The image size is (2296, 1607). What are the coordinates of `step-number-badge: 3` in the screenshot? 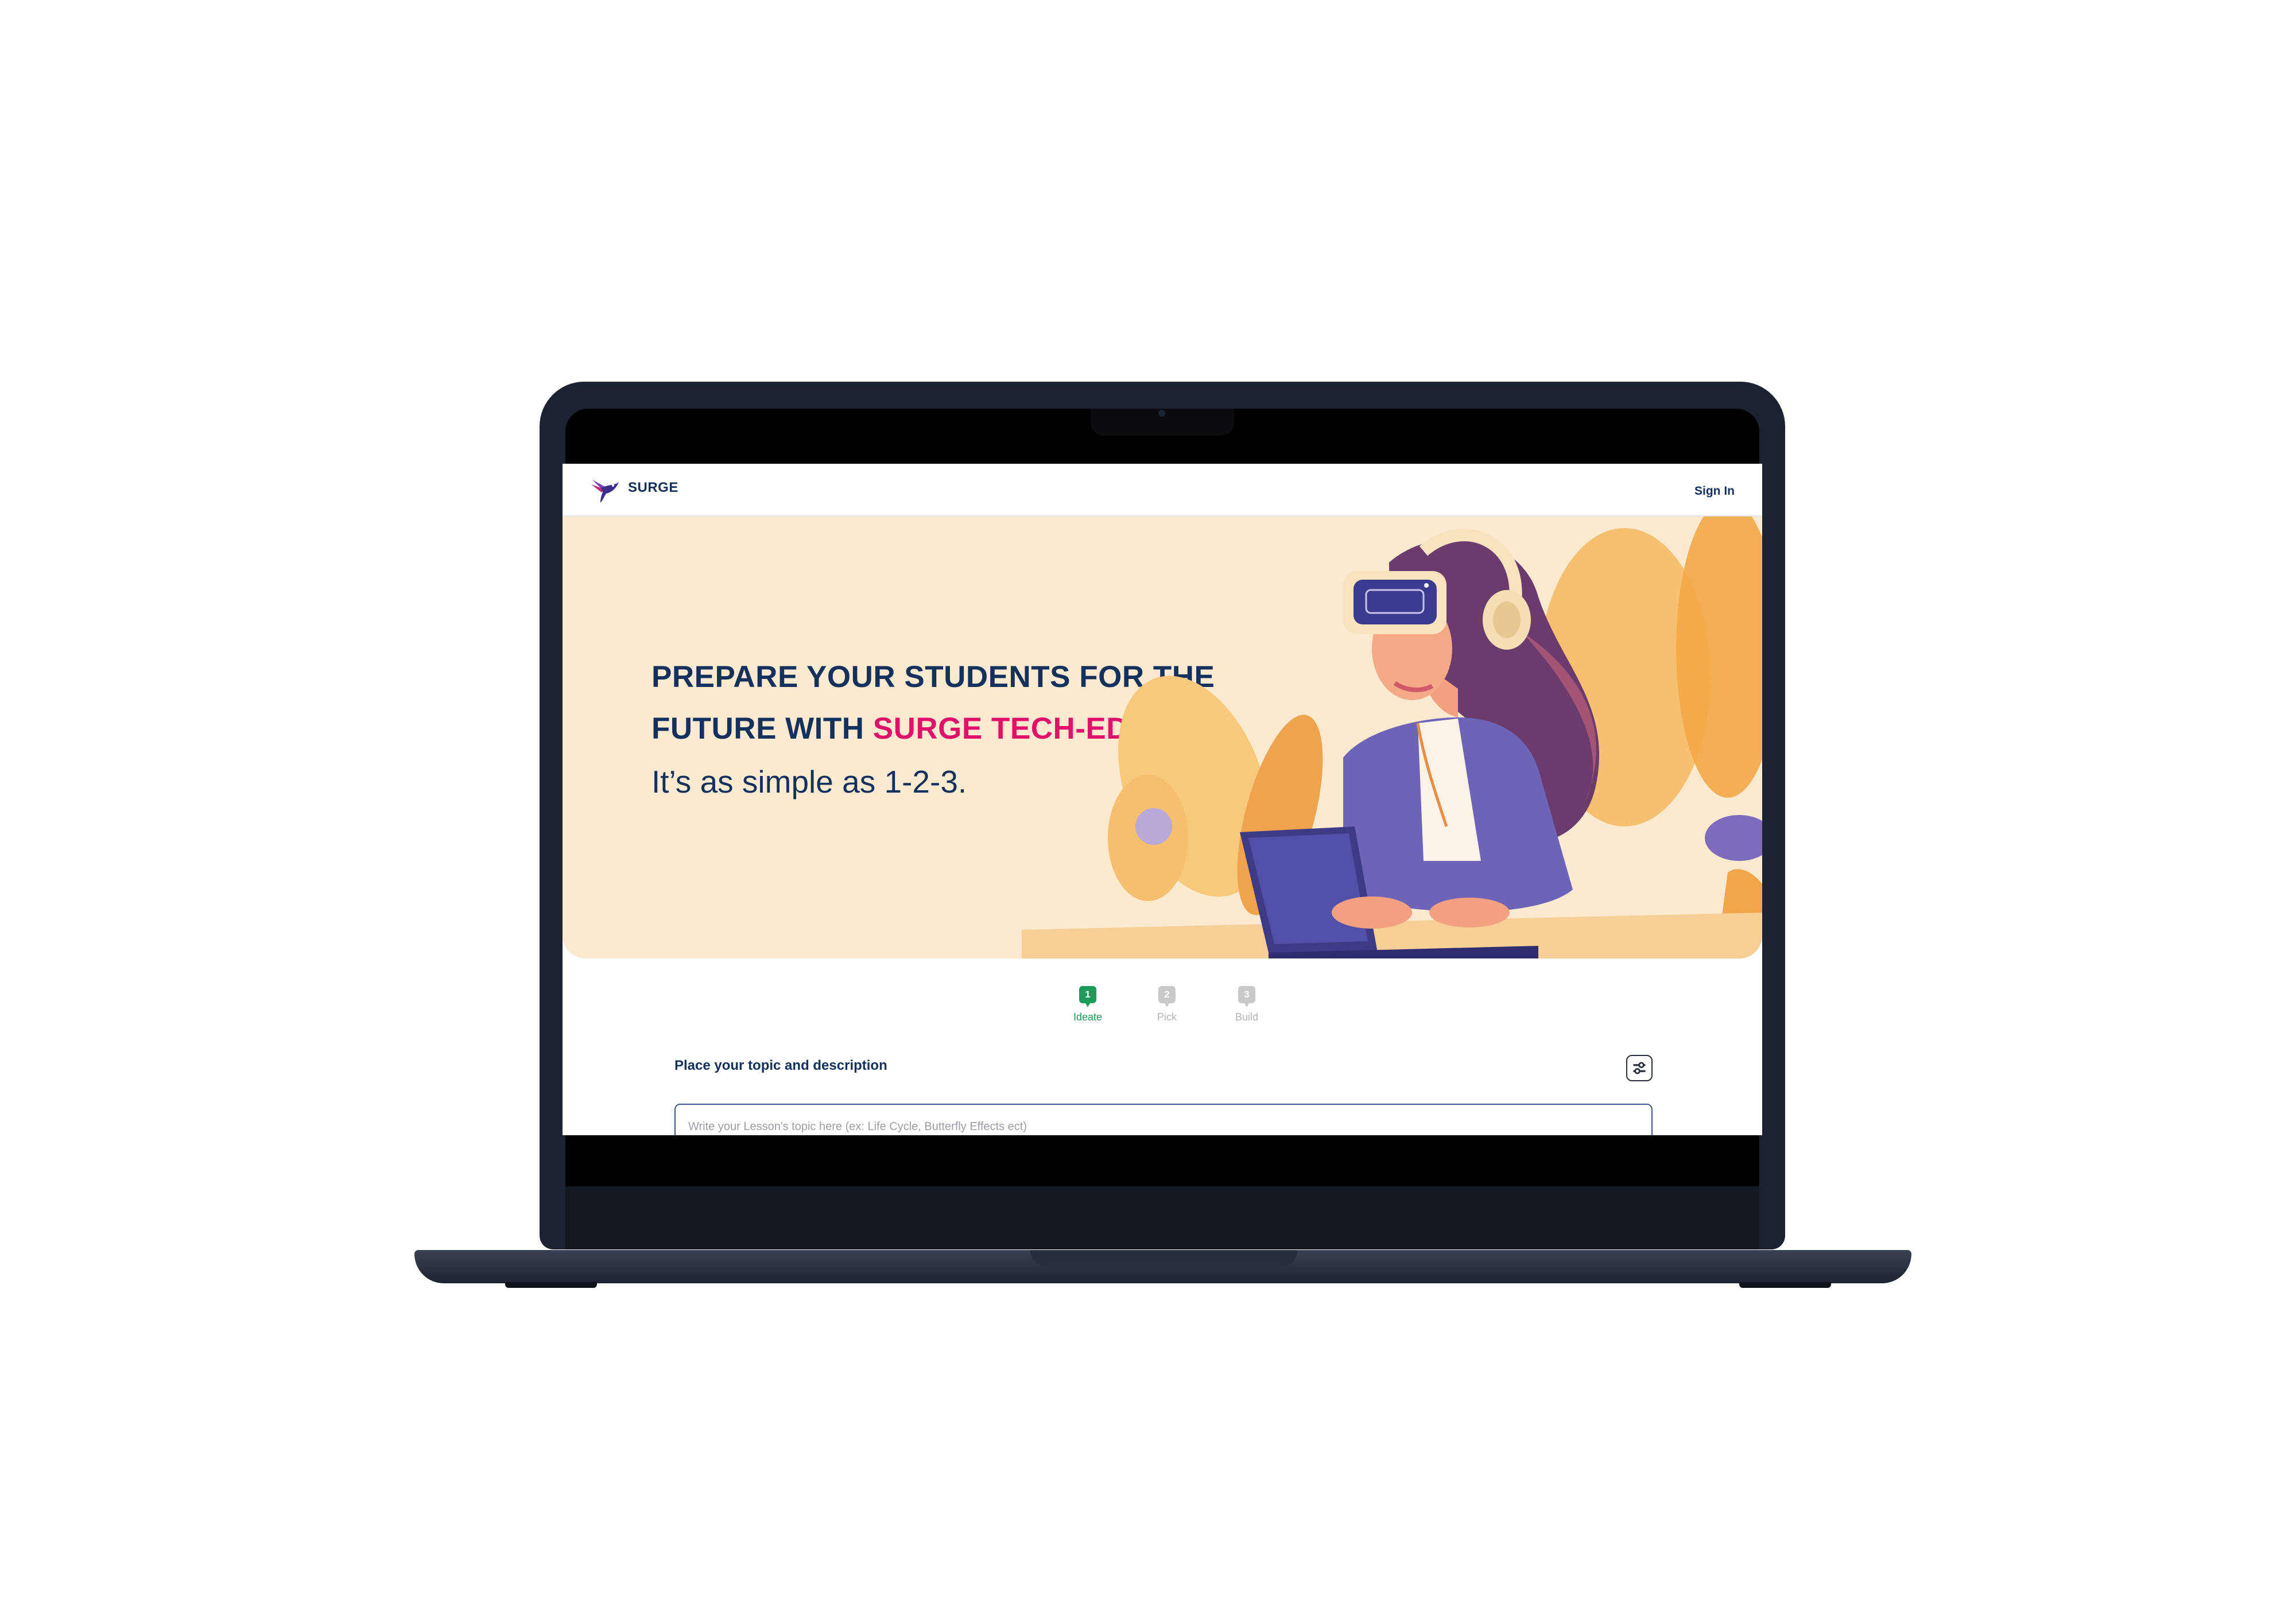 It's located at (1246, 996).